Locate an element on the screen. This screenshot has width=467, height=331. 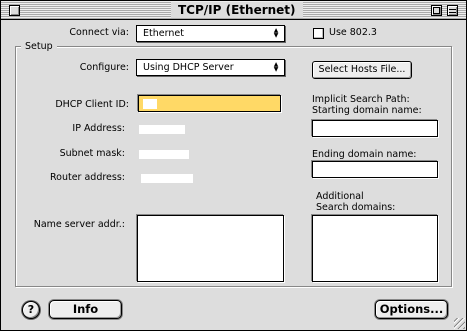
title-bar: TCP/IP (Ethernet) is located at coordinates (233, 10).